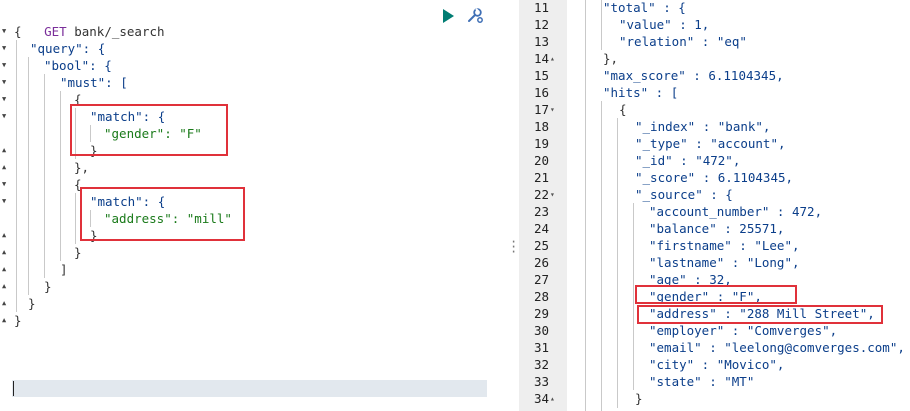 This screenshot has height=411, width=910. What do you see at coordinates (94, 82) in the screenshot?
I see `request-code-line: "must": [` at bounding box center [94, 82].